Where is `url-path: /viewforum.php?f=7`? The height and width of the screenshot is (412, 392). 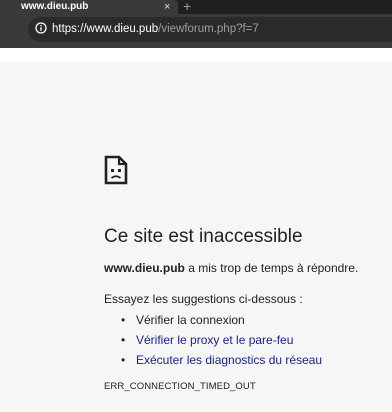 url-path: /viewforum.php?f=7 is located at coordinates (208, 29).